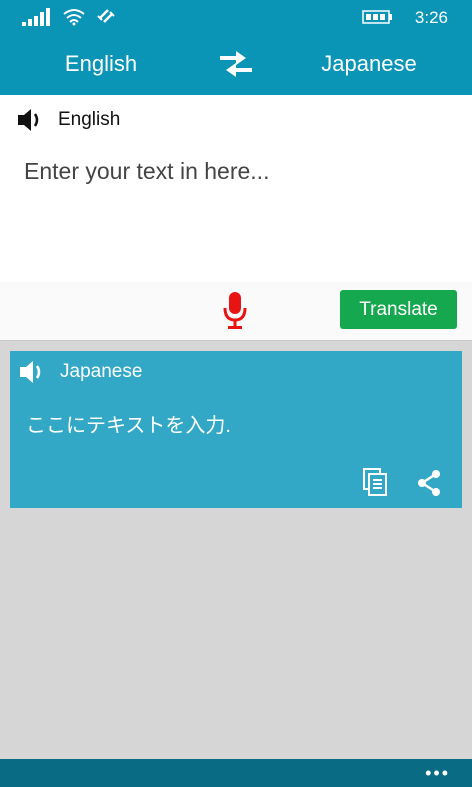  What do you see at coordinates (101, 371) in the screenshot?
I see `target-language-label: Japanese` at bounding box center [101, 371].